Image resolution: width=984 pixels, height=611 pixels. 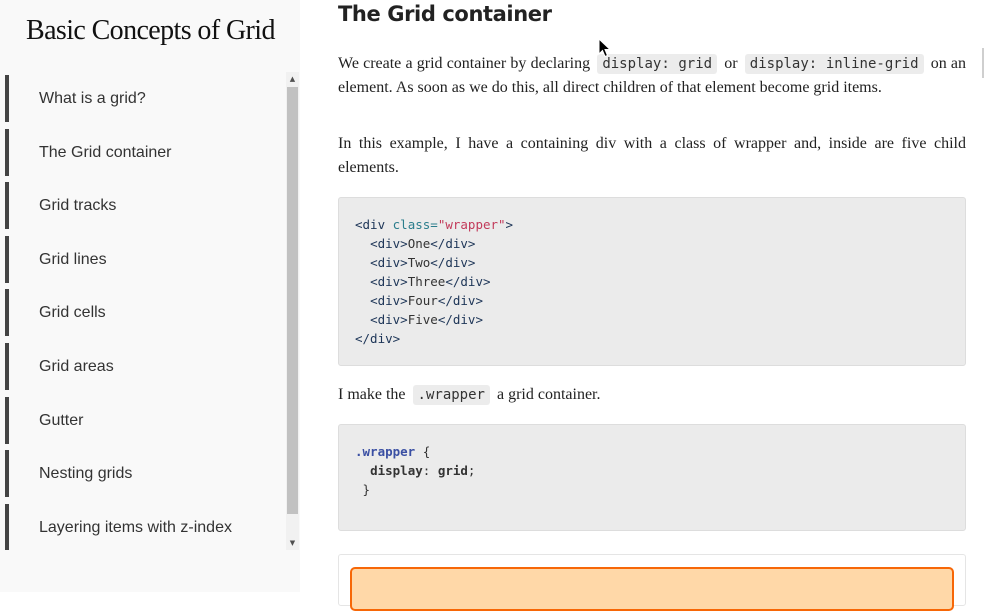 What do you see at coordinates (145, 421) in the screenshot?
I see `sidebar-item-gutter: Gutter` at bounding box center [145, 421].